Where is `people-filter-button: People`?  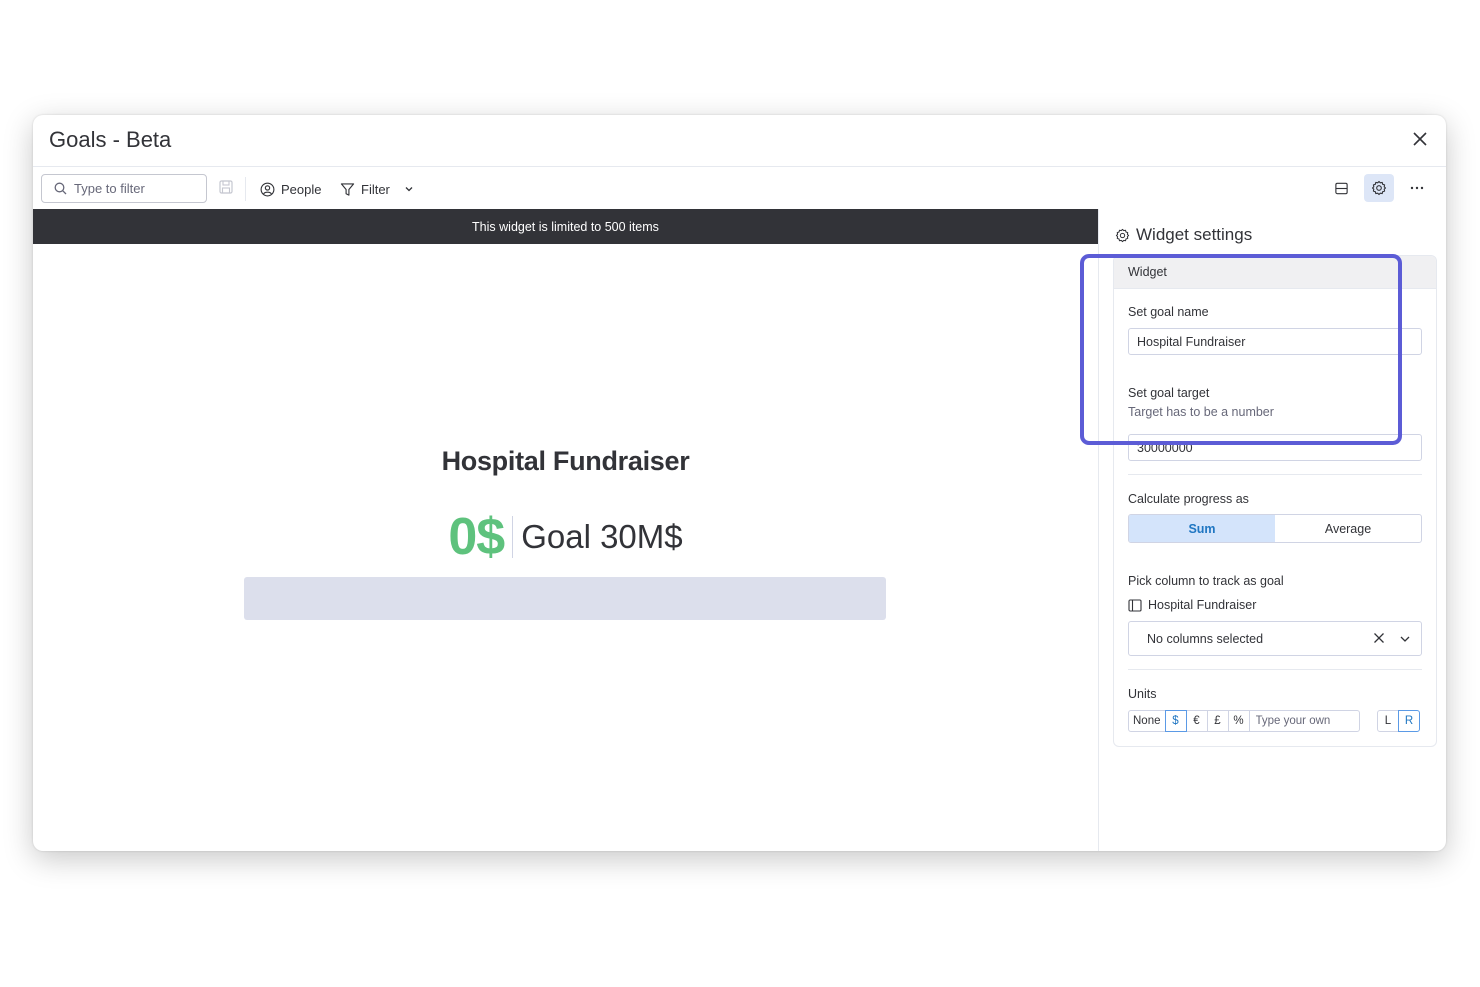 people-filter-button: People is located at coordinates (290, 189).